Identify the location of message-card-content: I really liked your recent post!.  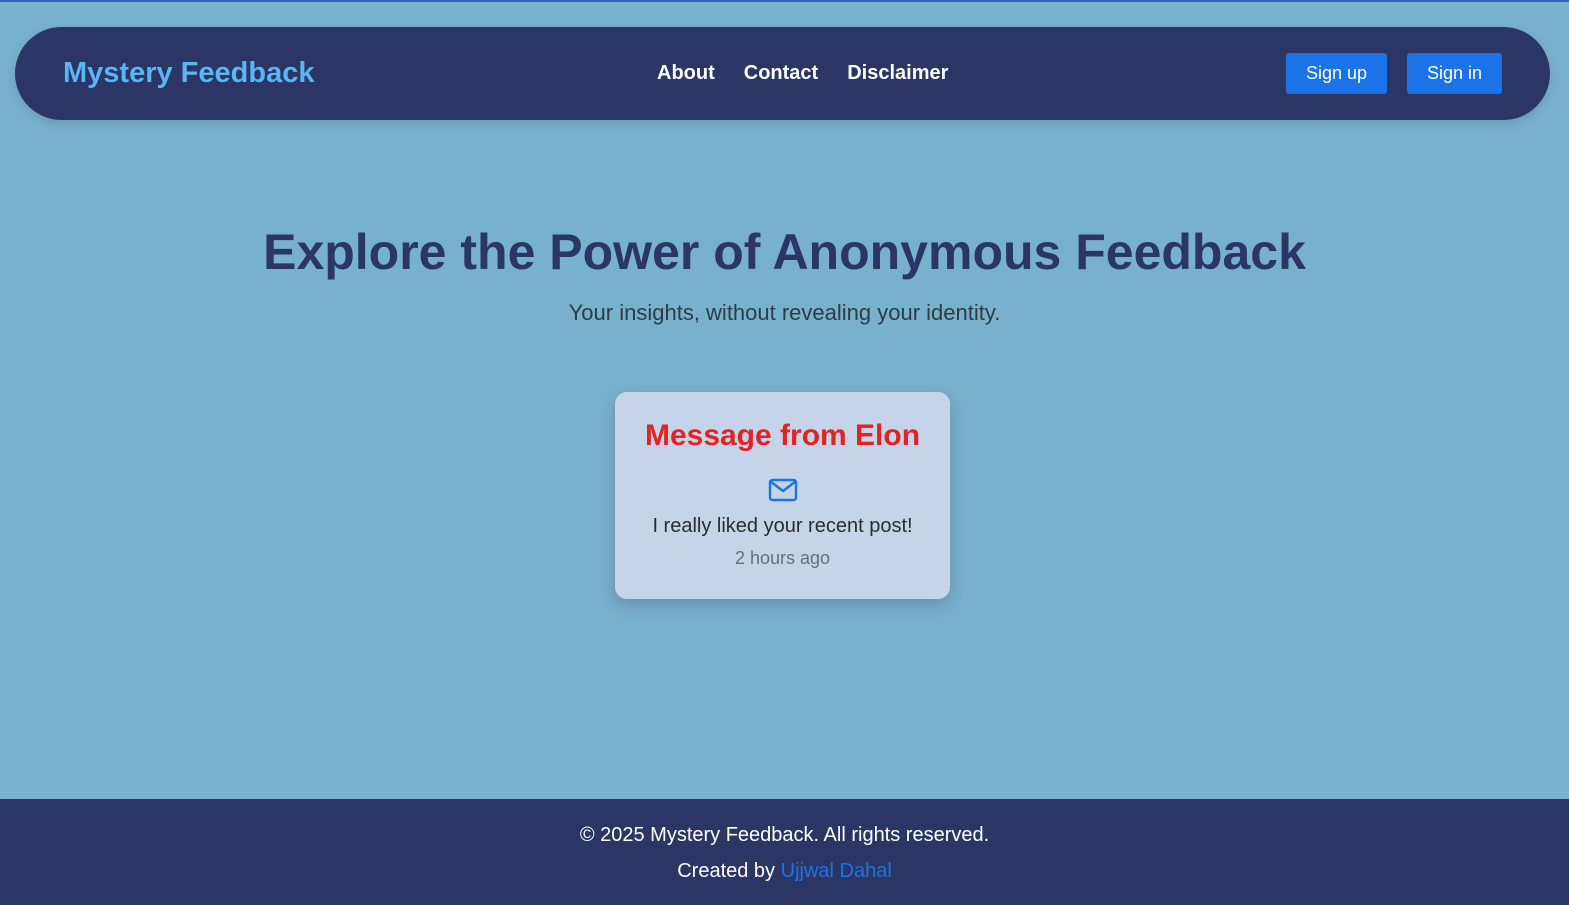
(782, 526).